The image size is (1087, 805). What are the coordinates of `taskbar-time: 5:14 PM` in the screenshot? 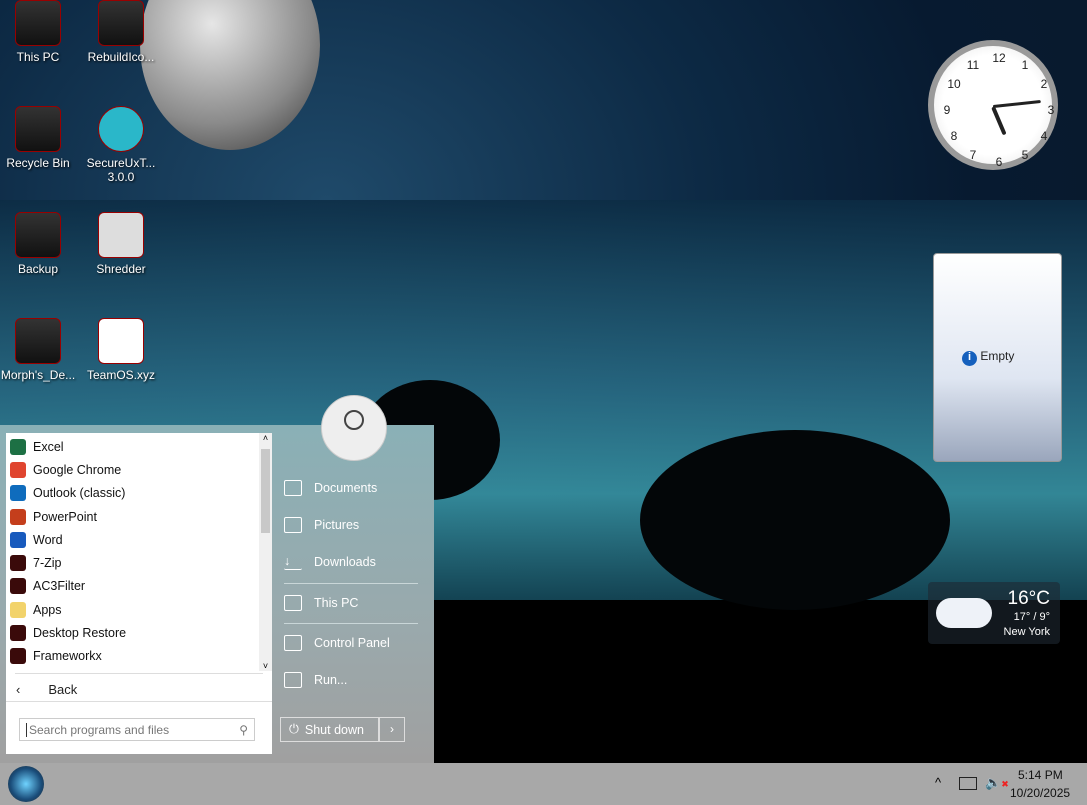 It's located at (1040, 775).